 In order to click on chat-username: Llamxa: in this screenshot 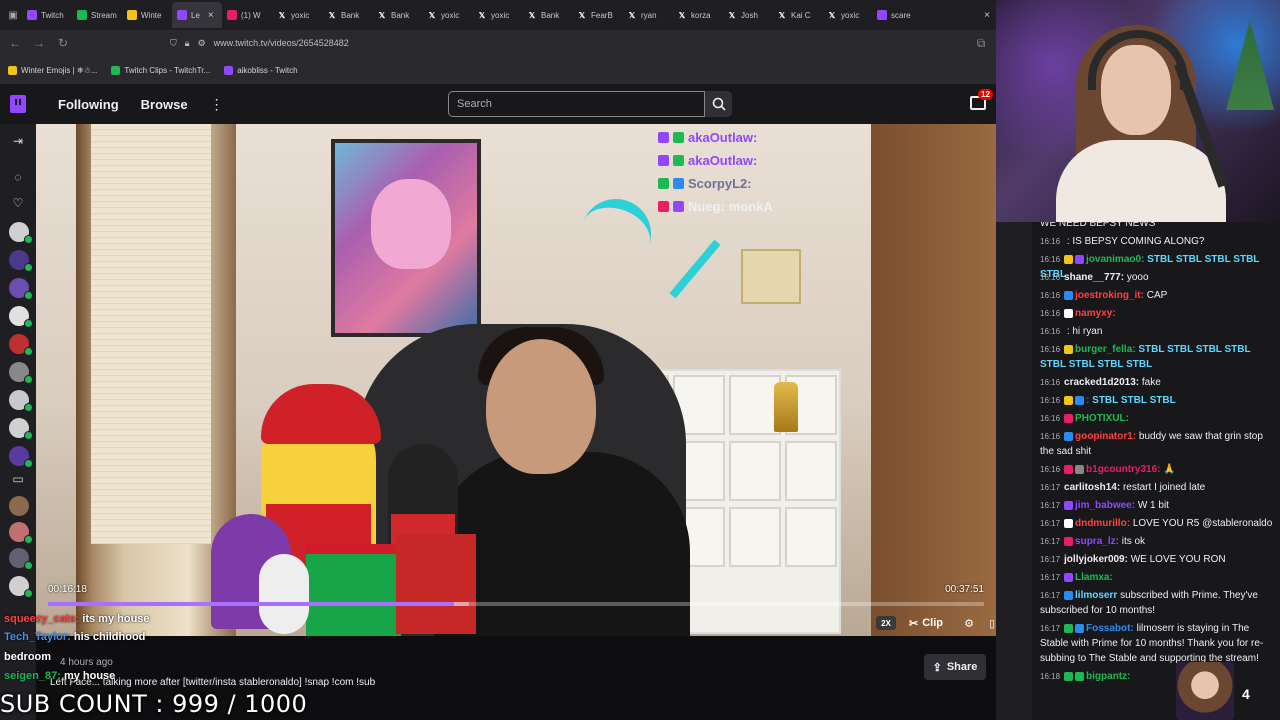, I will do `click(1094, 577)`.